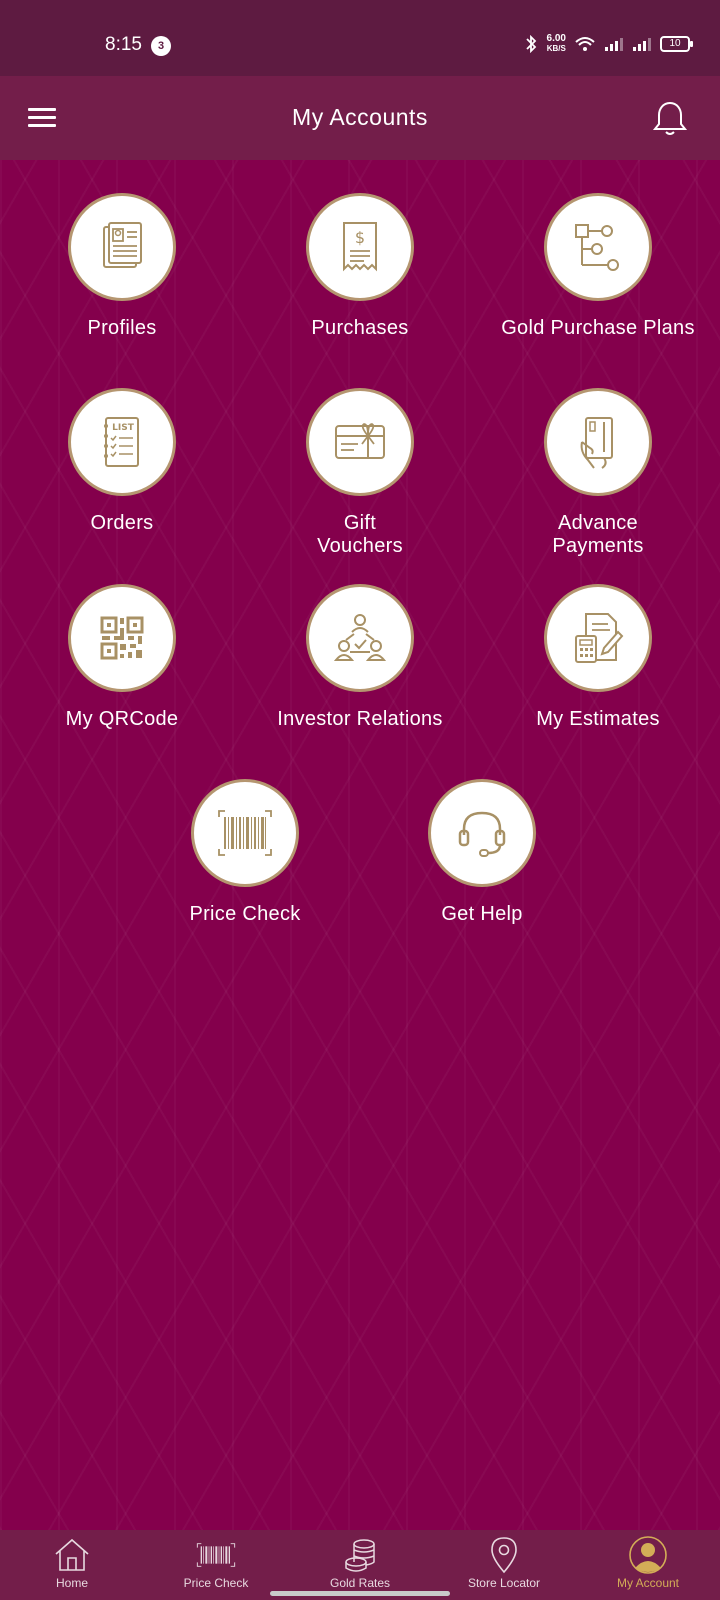 Image resolution: width=720 pixels, height=1600 pixels. I want to click on qrcode-circle, so click(122, 638).